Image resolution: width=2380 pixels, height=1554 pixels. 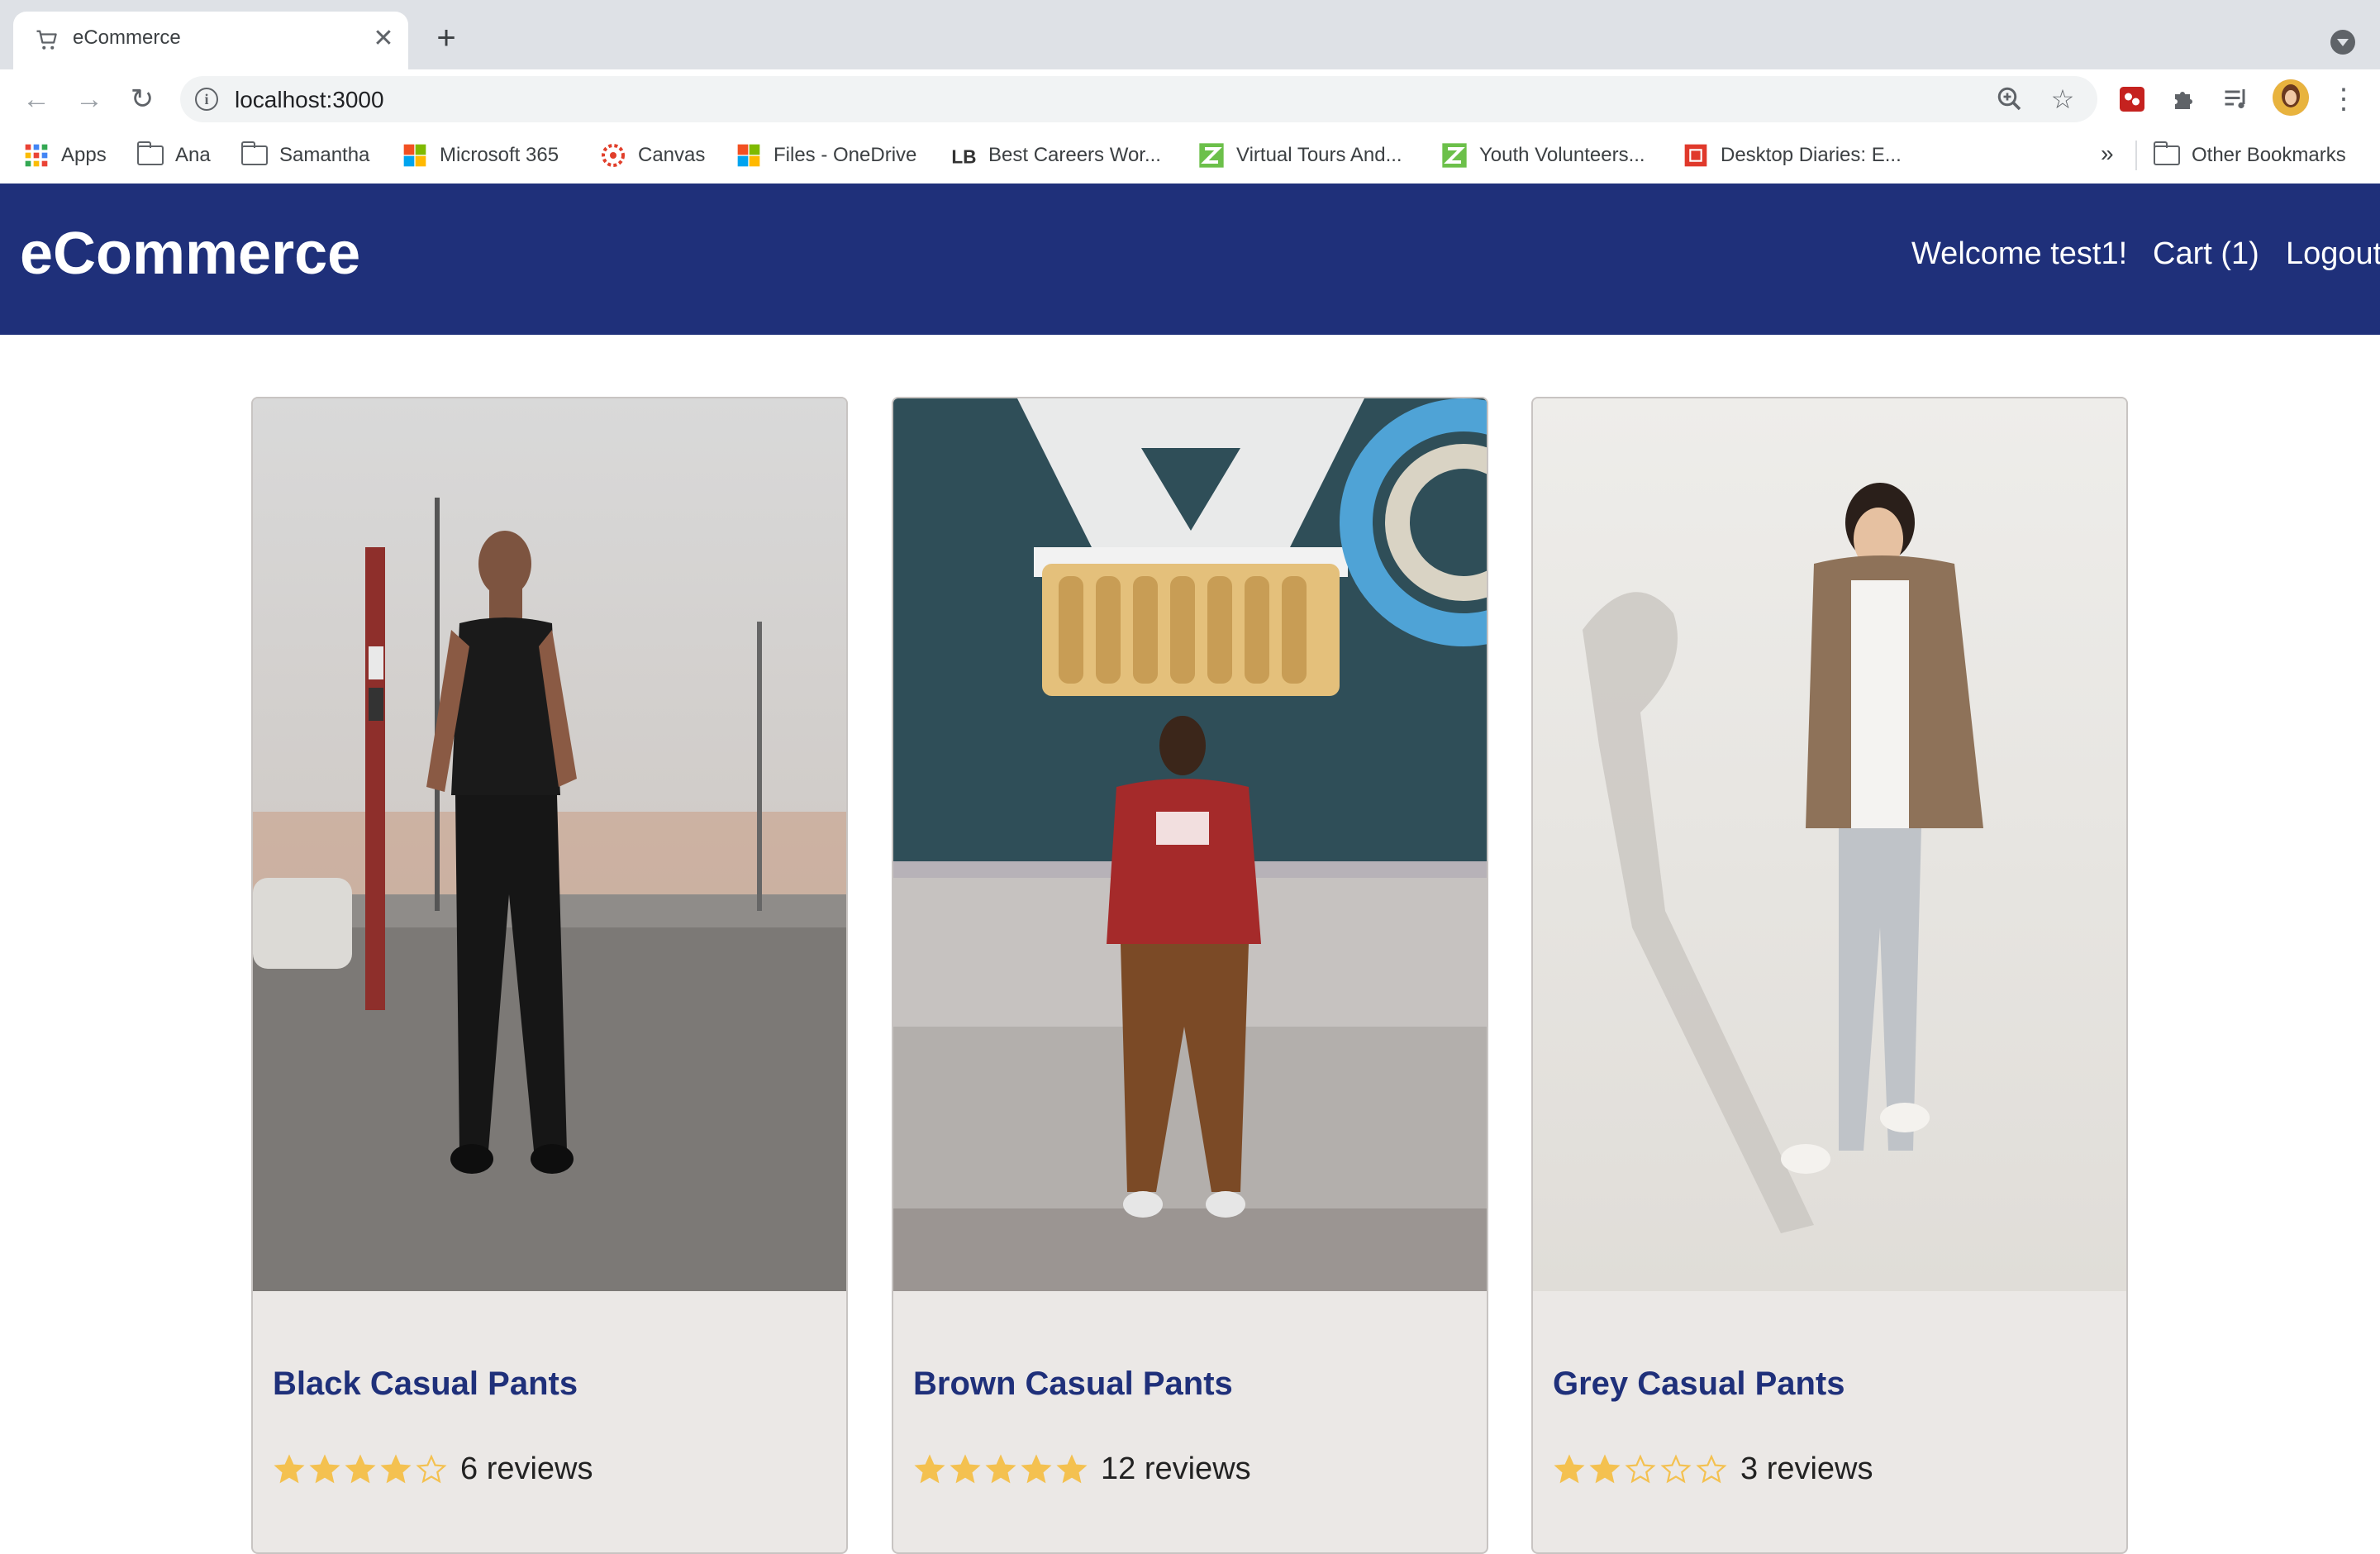 What do you see at coordinates (324, 155) in the screenshot?
I see `bookmark-label: Samantha` at bounding box center [324, 155].